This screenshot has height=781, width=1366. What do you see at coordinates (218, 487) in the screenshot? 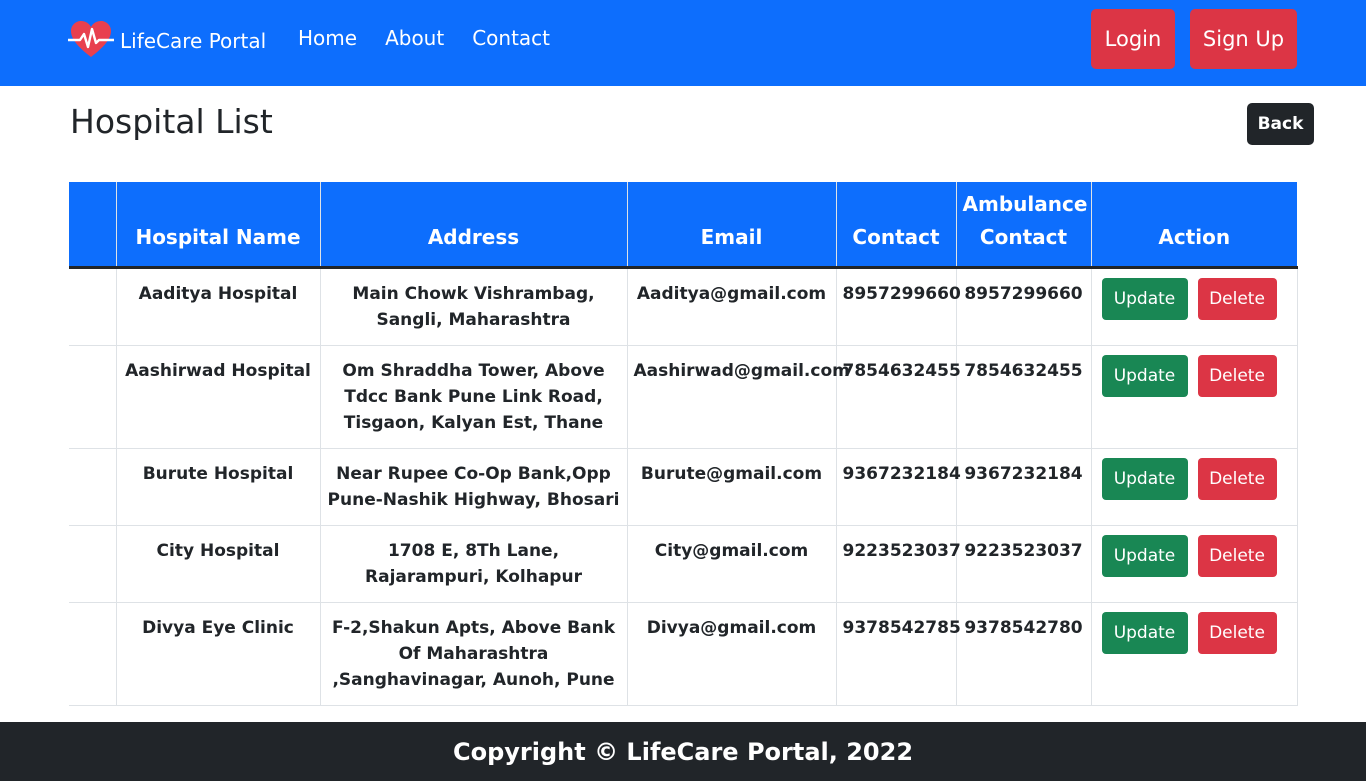
I see `hospital-name-cell: Burute Hospital` at bounding box center [218, 487].